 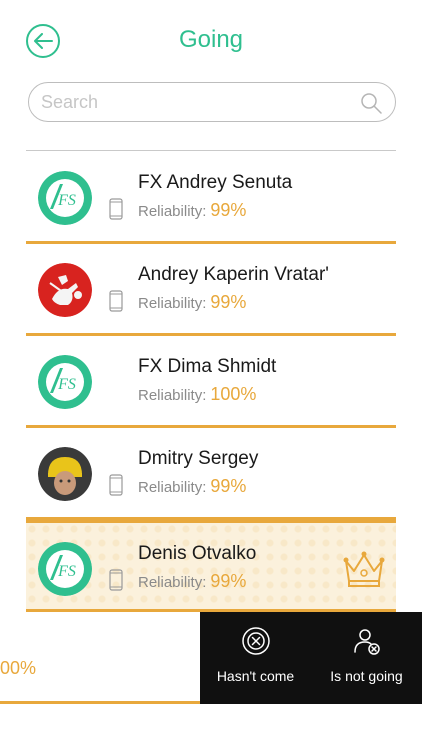 I want to click on user-remove-icon, so click(x=366, y=642).